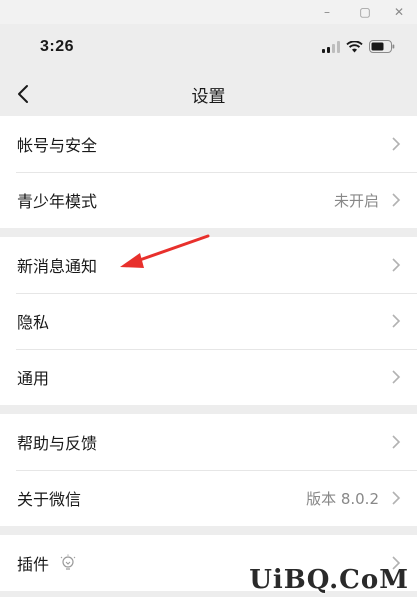  What do you see at coordinates (208, 97) in the screenshot?
I see `page-title: 设置` at bounding box center [208, 97].